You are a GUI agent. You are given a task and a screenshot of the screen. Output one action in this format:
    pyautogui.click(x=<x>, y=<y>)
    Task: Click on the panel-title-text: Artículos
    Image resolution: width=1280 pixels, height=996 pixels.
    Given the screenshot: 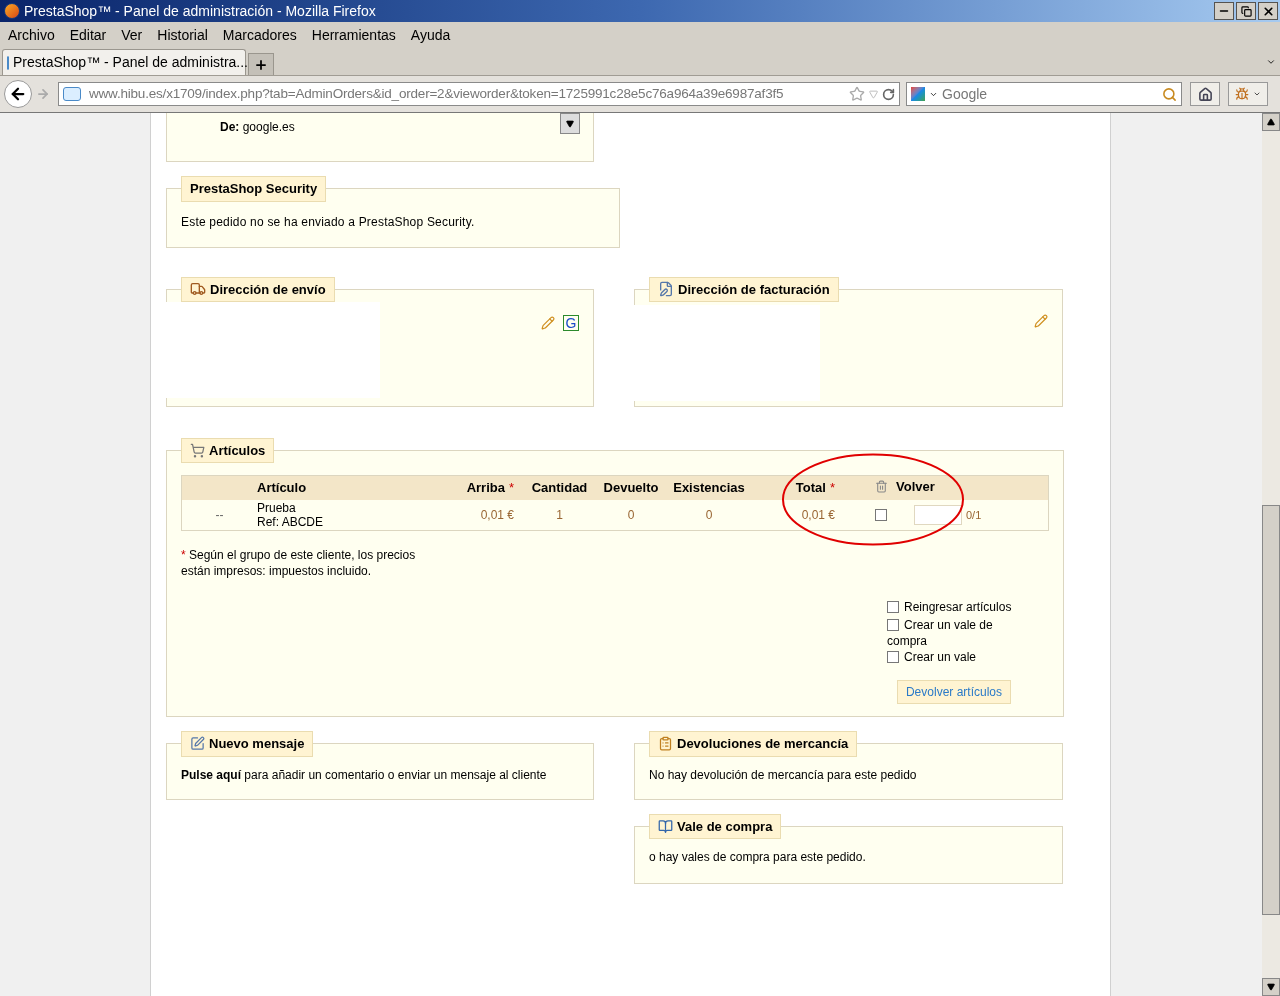 What is the action you would take?
    pyautogui.click(x=237, y=450)
    